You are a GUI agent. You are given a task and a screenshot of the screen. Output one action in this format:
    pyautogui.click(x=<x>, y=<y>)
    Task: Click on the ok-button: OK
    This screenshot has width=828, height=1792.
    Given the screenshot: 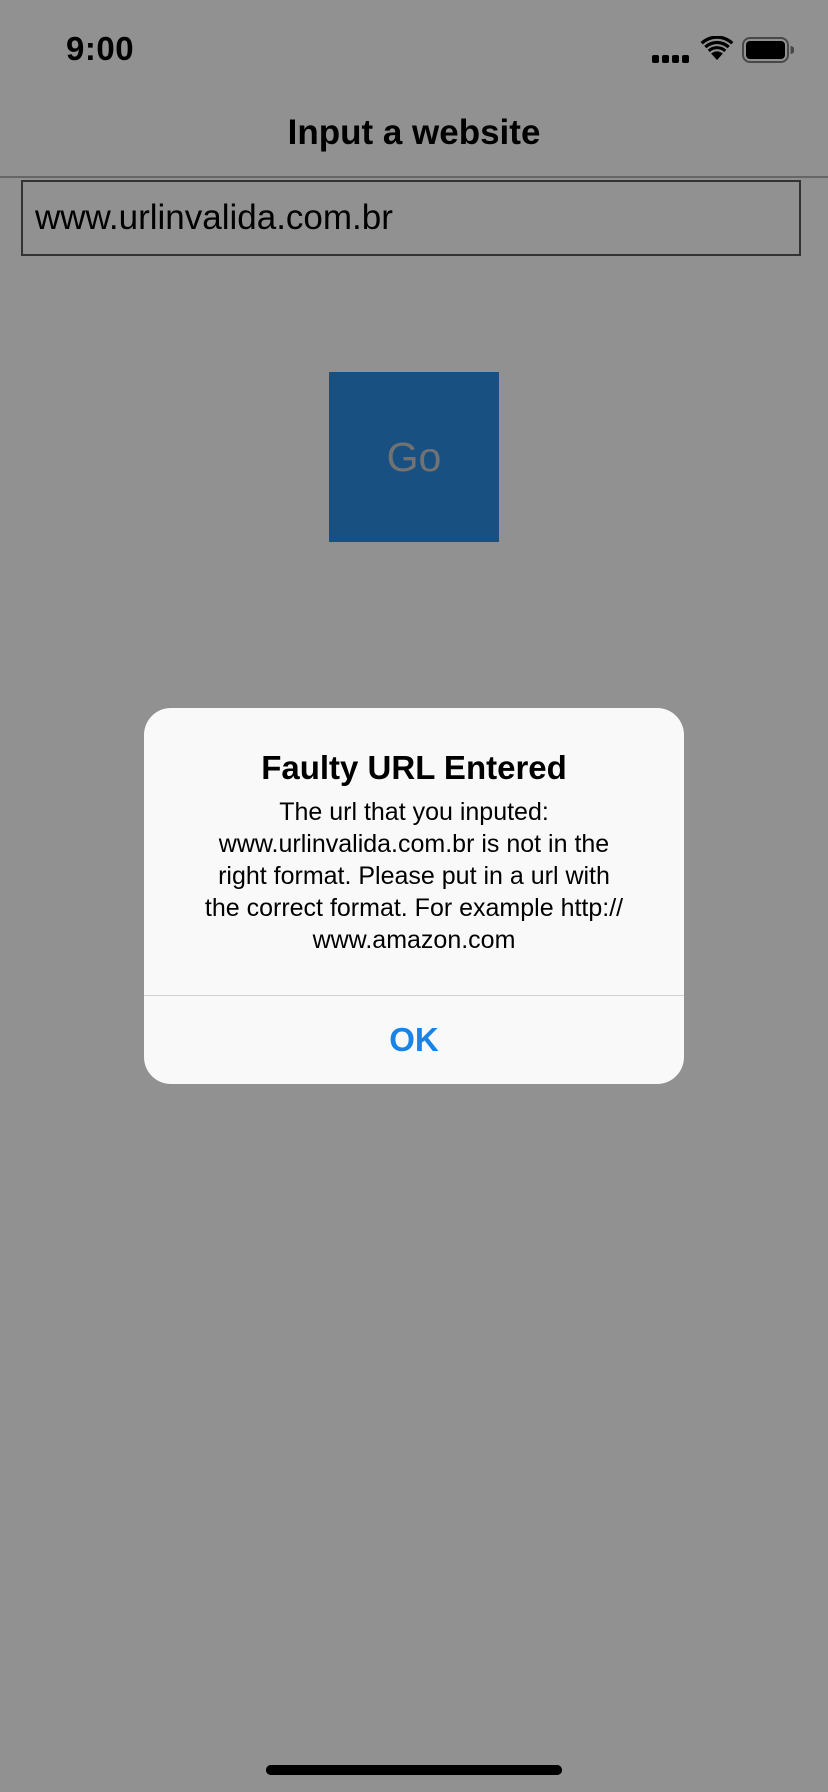 What is the action you would take?
    pyautogui.click(x=414, y=1040)
    